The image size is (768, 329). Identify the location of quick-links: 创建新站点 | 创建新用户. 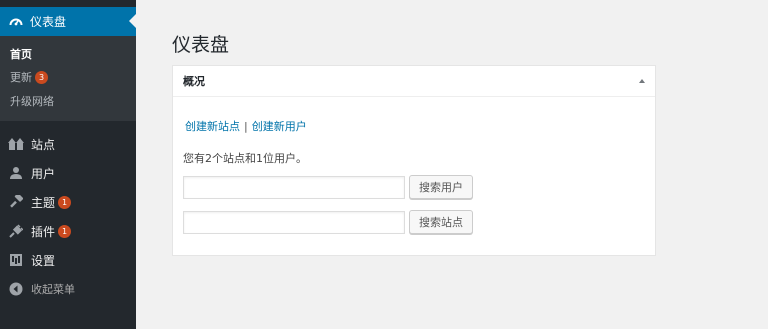
(246, 126).